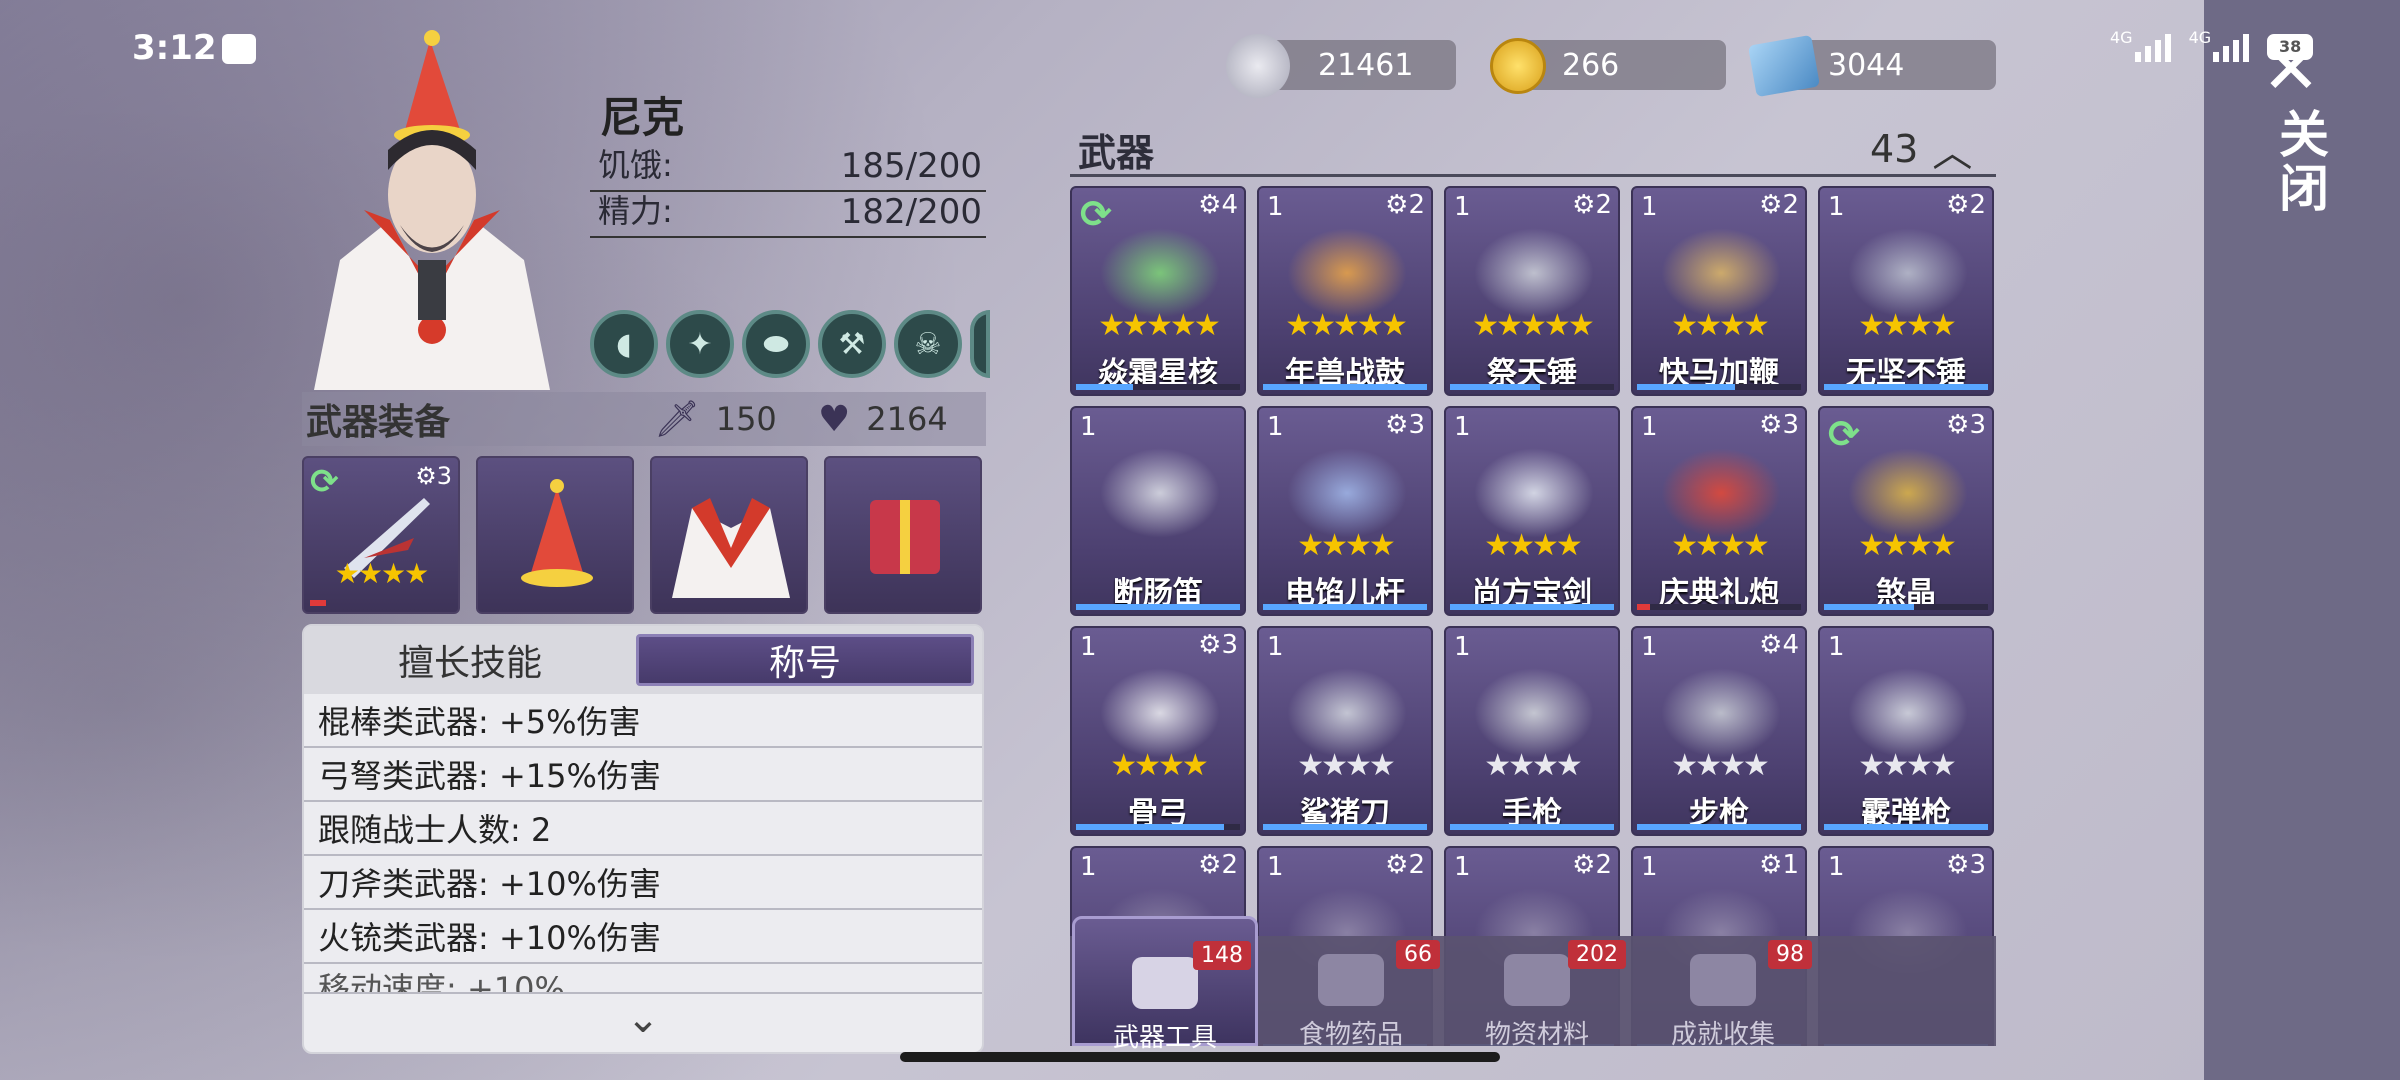 The image size is (2400, 1080). I want to click on weapon-card: 1 ★★★★ 鲨猪刀, so click(1345, 731).